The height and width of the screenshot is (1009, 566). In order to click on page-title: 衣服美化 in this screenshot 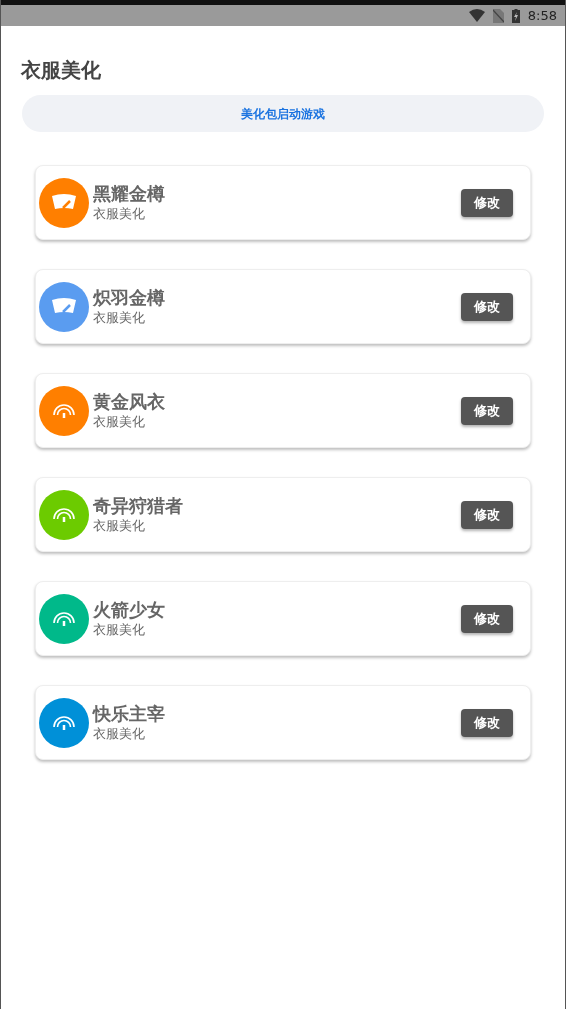, I will do `click(61, 70)`.